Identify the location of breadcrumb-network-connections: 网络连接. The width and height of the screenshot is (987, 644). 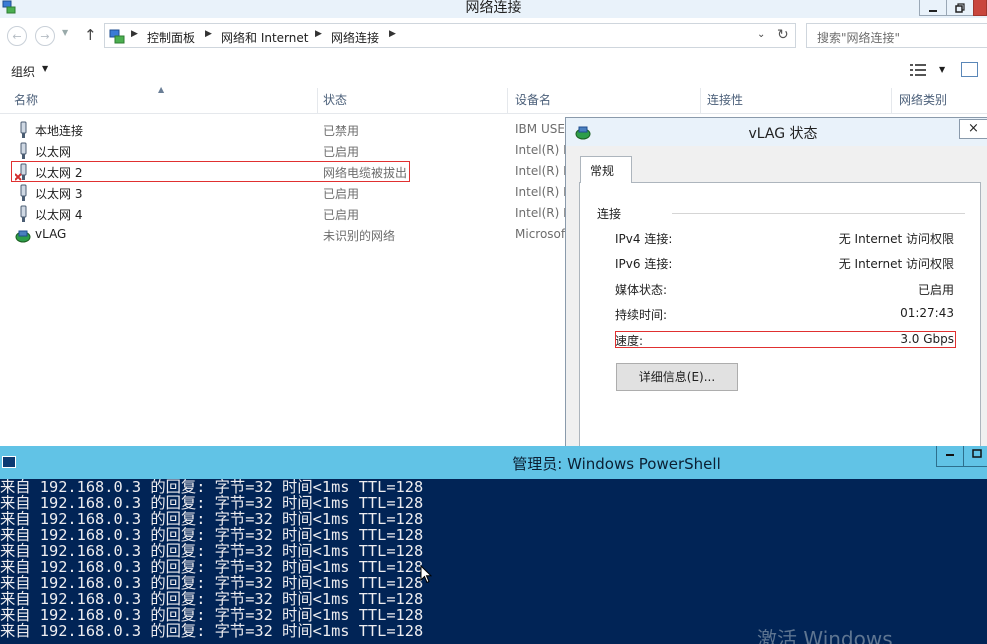
(355, 37).